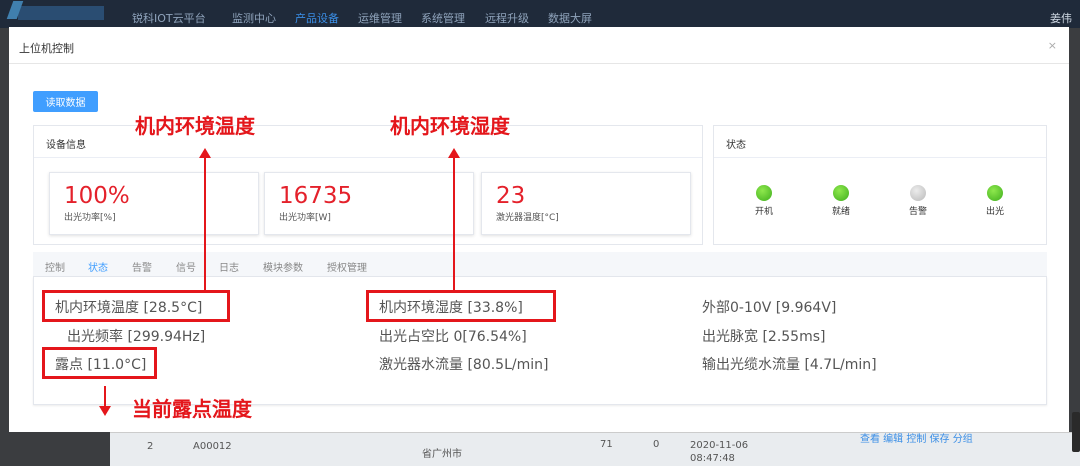 The image size is (1080, 466). Describe the element at coordinates (461, 306) in the screenshot. I see `highlight-box-humidity` at that location.